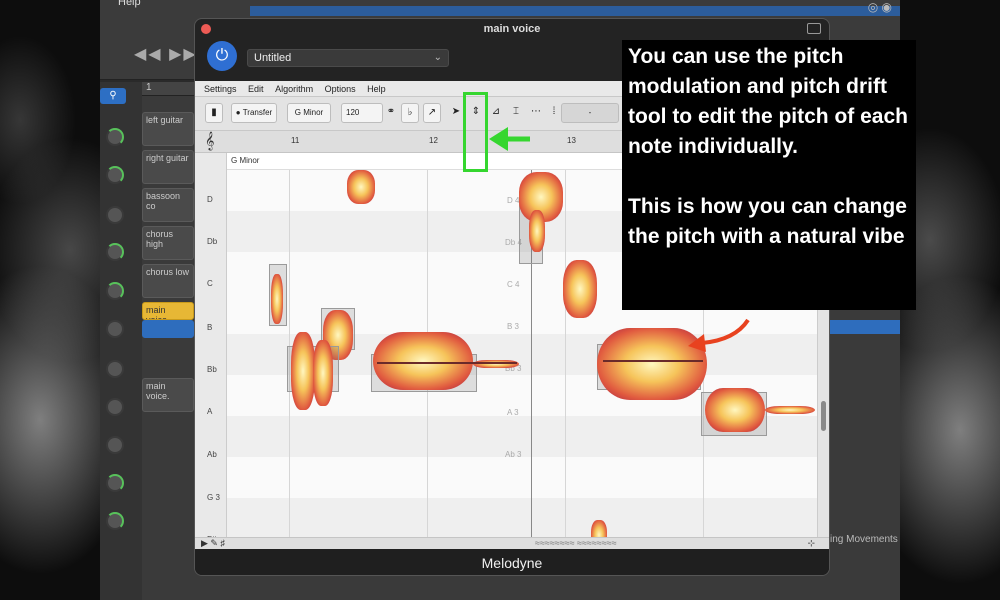 This screenshot has width=1000, height=600. I want to click on green-arrow, so click(509, 139).